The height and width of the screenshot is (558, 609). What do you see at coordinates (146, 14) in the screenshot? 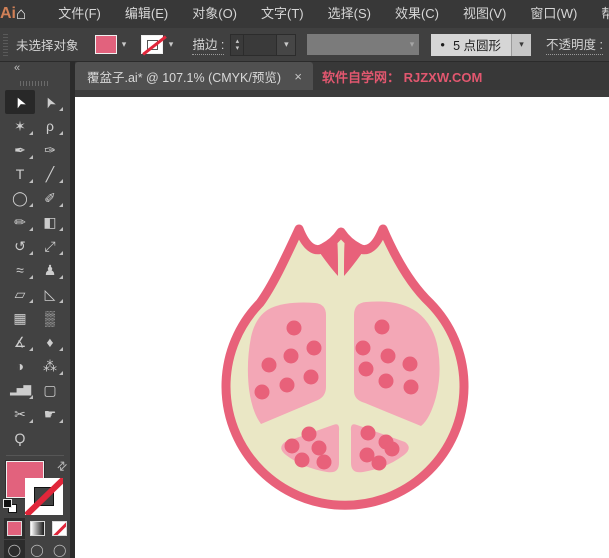
I see `menu-item: 编辑(E)` at bounding box center [146, 14].